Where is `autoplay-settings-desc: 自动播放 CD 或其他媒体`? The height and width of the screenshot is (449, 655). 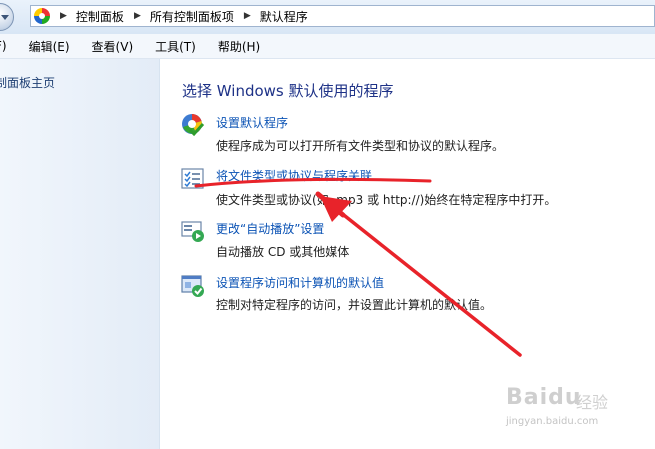 autoplay-settings-desc: 自动播放 CD 或其他媒体 is located at coordinates (283, 252).